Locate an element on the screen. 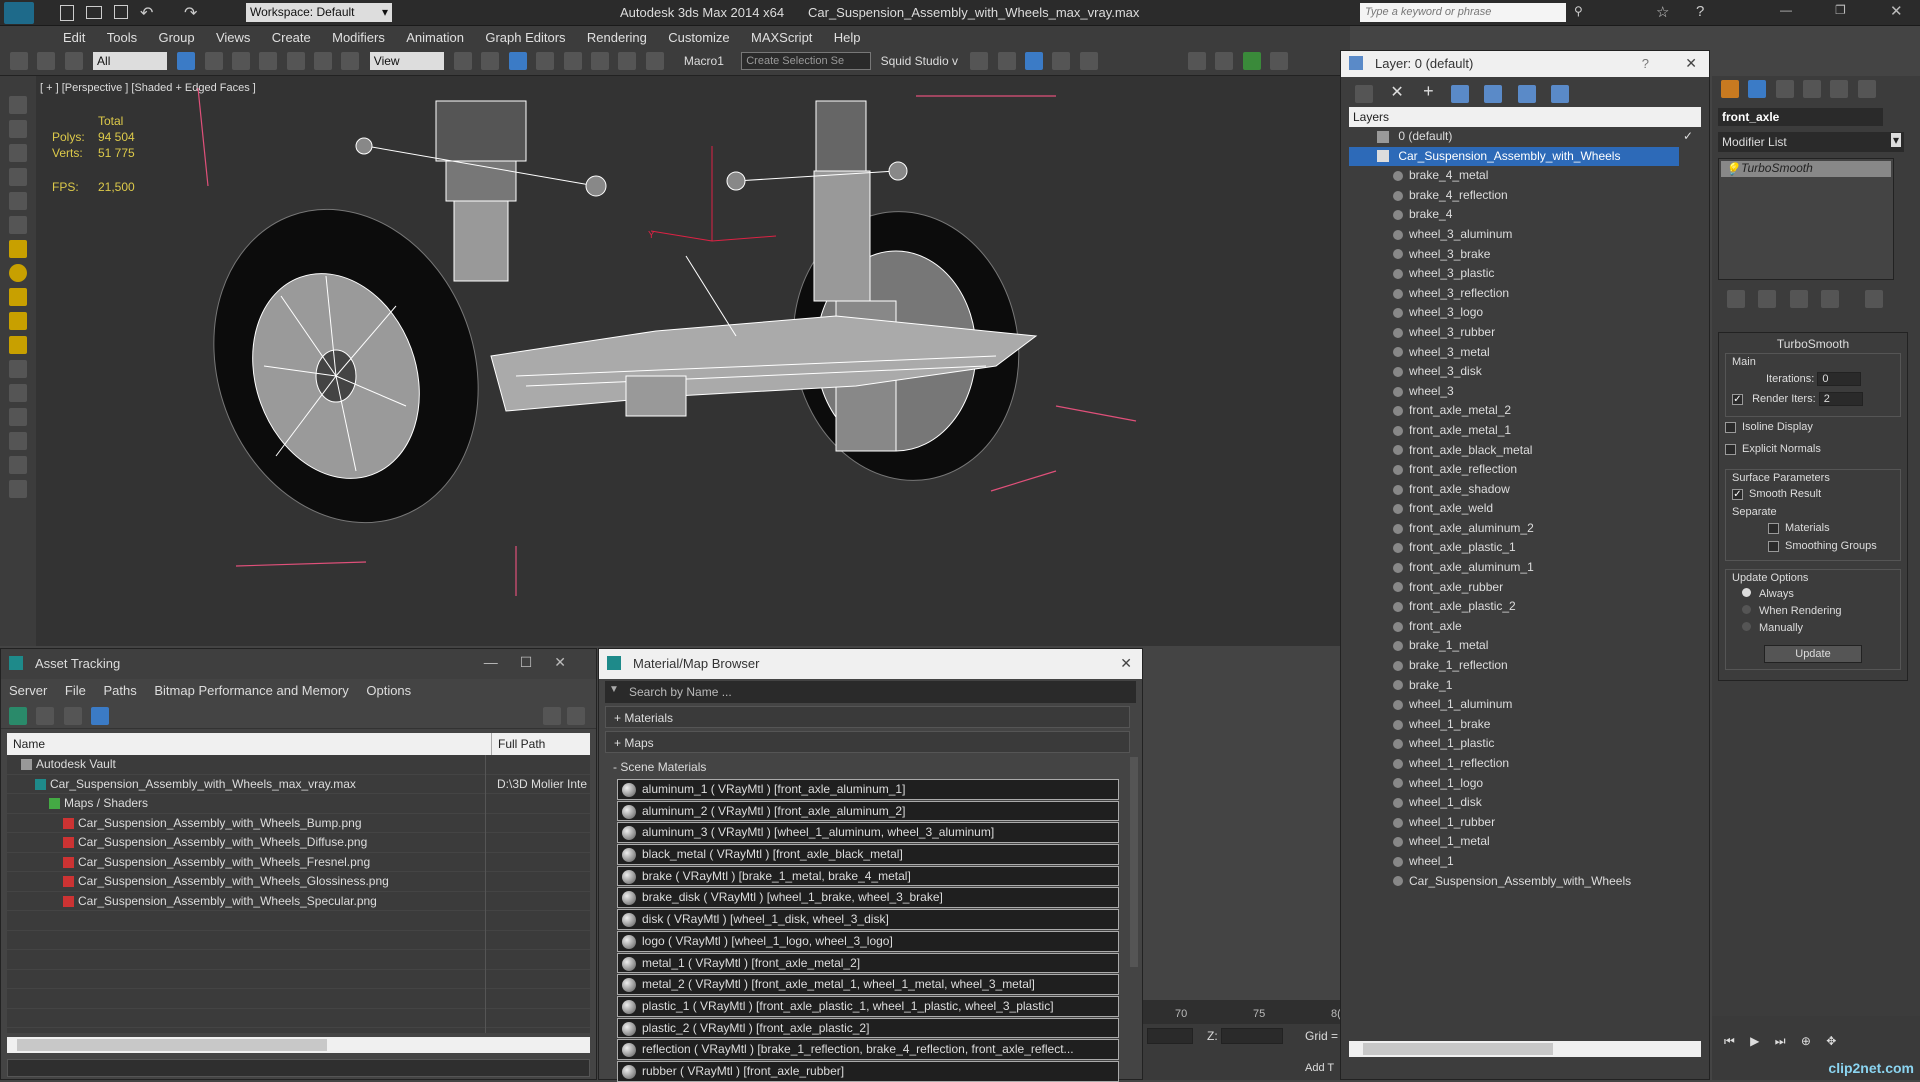  table-view-icon is located at coordinates (100, 716).